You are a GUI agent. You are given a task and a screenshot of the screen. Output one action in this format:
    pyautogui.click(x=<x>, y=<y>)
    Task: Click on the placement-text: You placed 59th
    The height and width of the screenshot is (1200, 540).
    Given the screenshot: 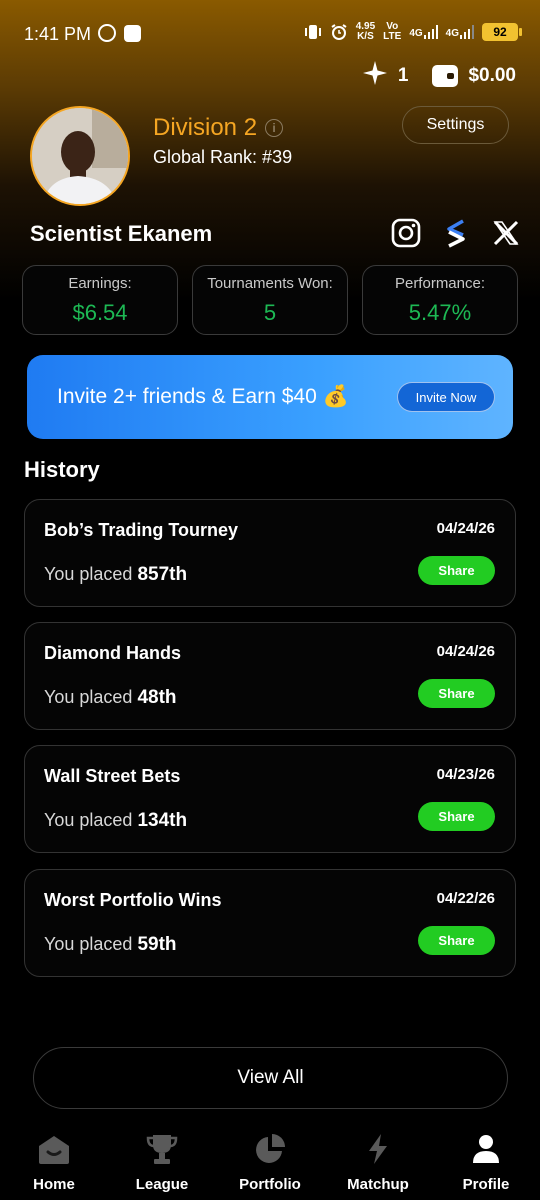 What is the action you would take?
    pyautogui.click(x=110, y=945)
    